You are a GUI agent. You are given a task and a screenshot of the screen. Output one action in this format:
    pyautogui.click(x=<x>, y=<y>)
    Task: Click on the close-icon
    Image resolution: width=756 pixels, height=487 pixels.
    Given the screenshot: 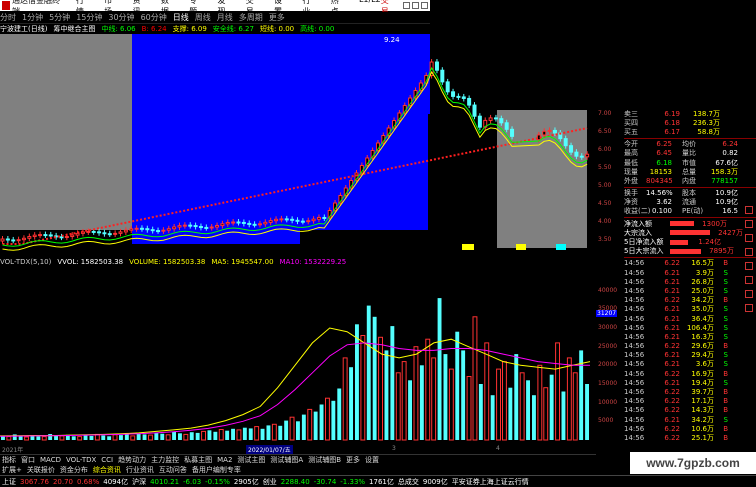 What is the action you would take?
    pyautogui.click(x=425, y=5)
    